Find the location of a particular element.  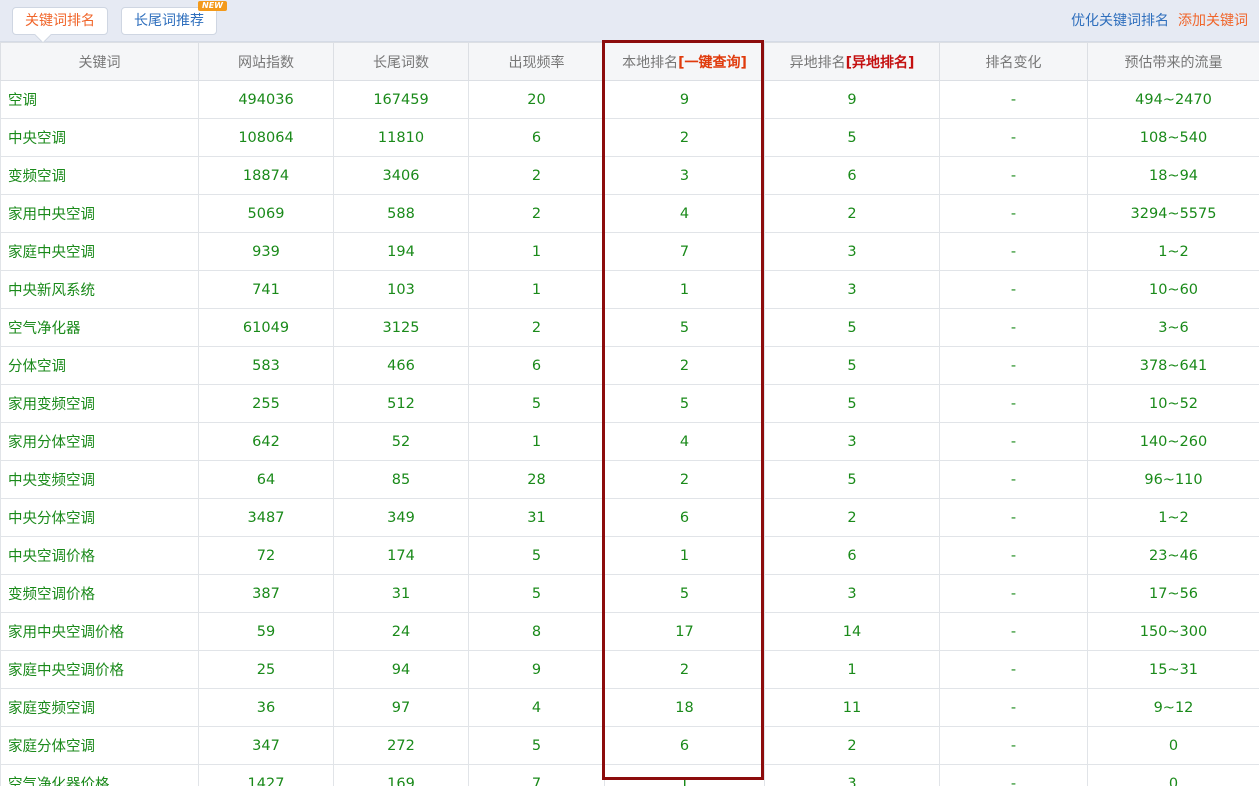

keyword-cell: 变频空调价格 is located at coordinates (99, 593).